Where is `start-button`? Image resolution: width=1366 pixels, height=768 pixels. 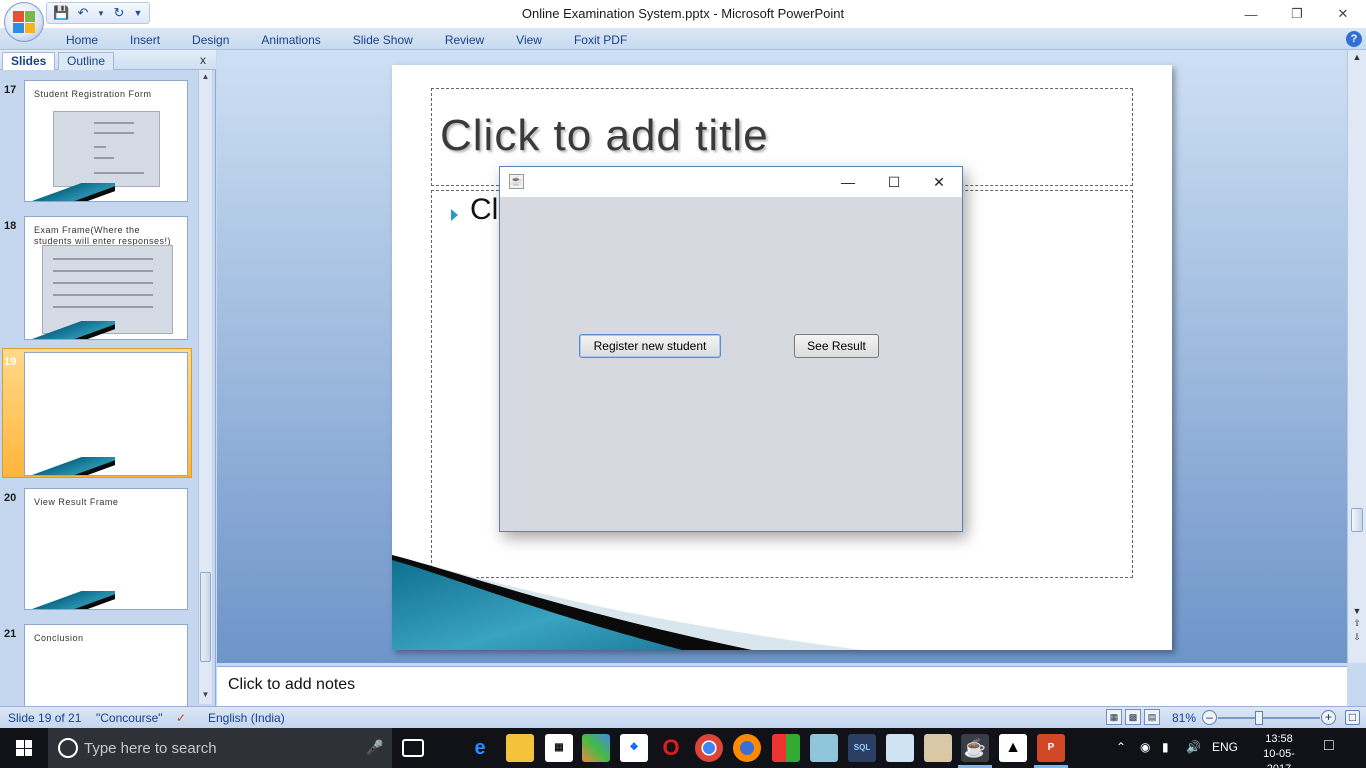 start-button is located at coordinates (24, 748).